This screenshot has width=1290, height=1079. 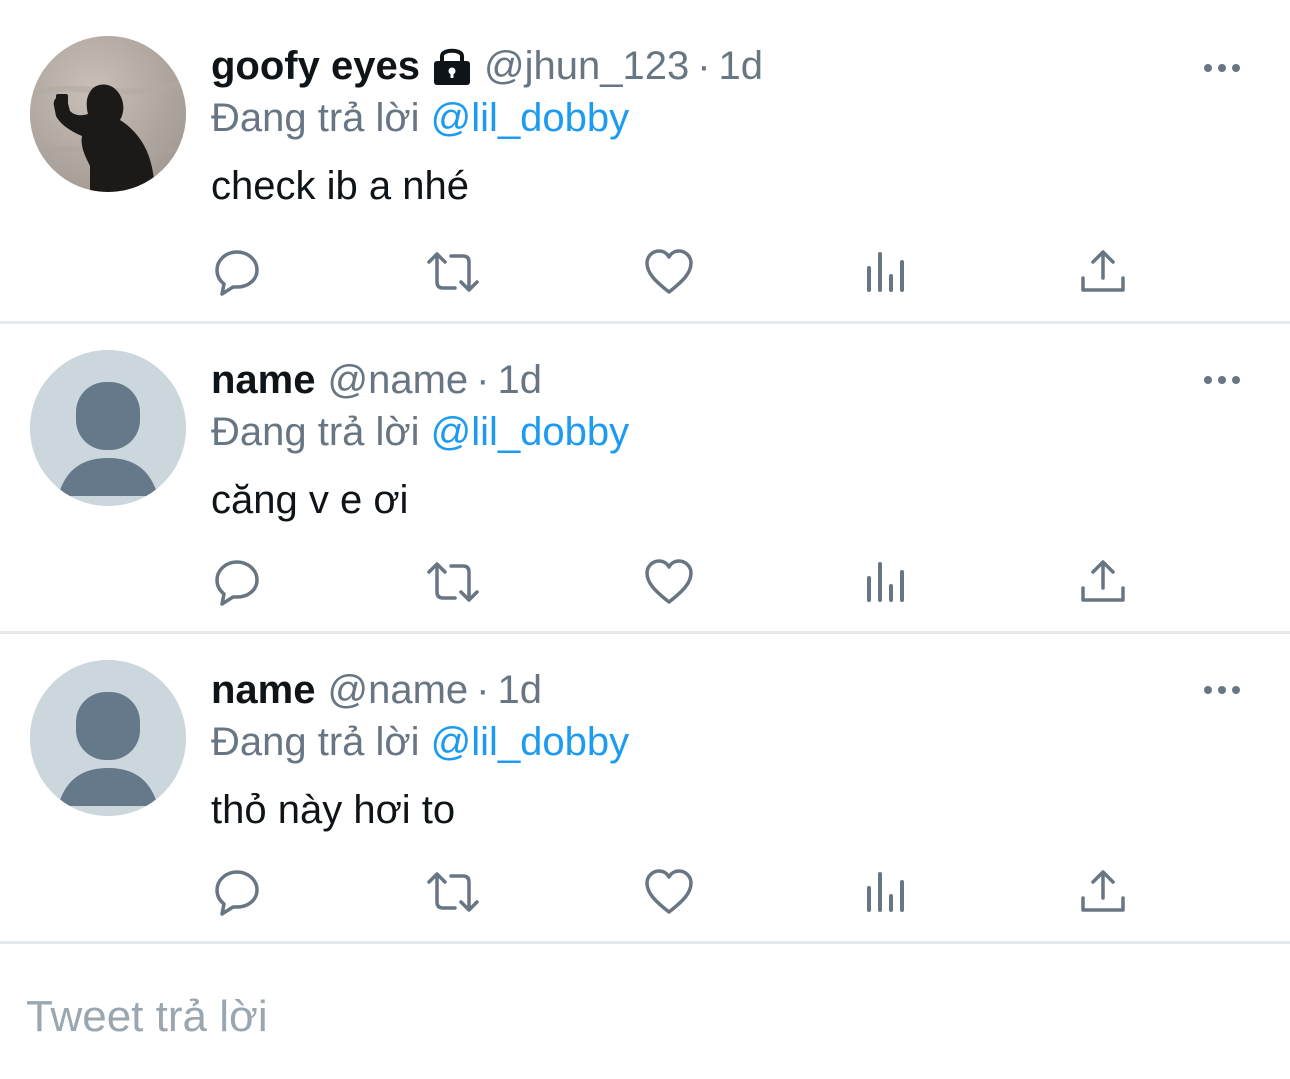 What do you see at coordinates (147, 1017) in the screenshot?
I see `reply-input: Tweet trả lời` at bounding box center [147, 1017].